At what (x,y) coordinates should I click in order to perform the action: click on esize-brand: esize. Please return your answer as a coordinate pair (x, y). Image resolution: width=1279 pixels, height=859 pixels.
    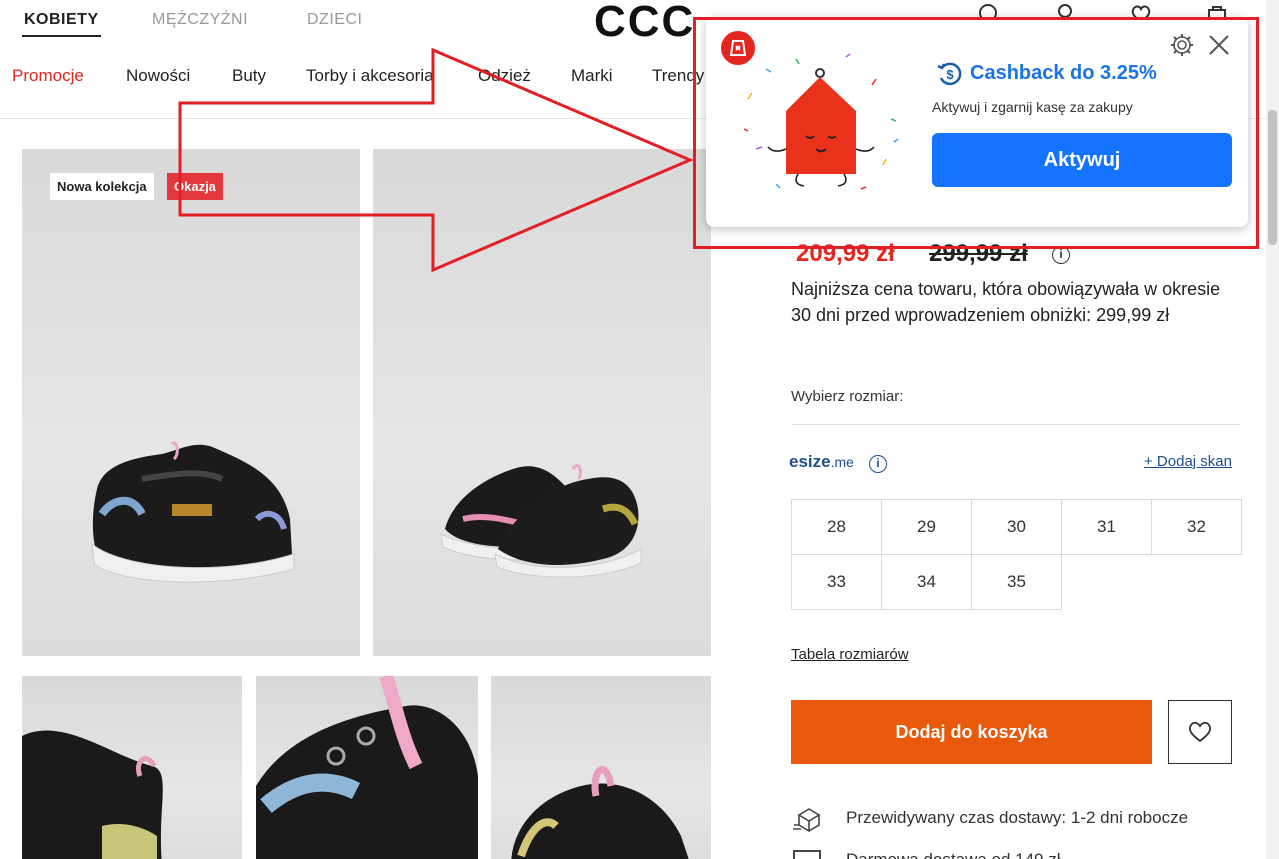
    Looking at the image, I should click on (810, 461).